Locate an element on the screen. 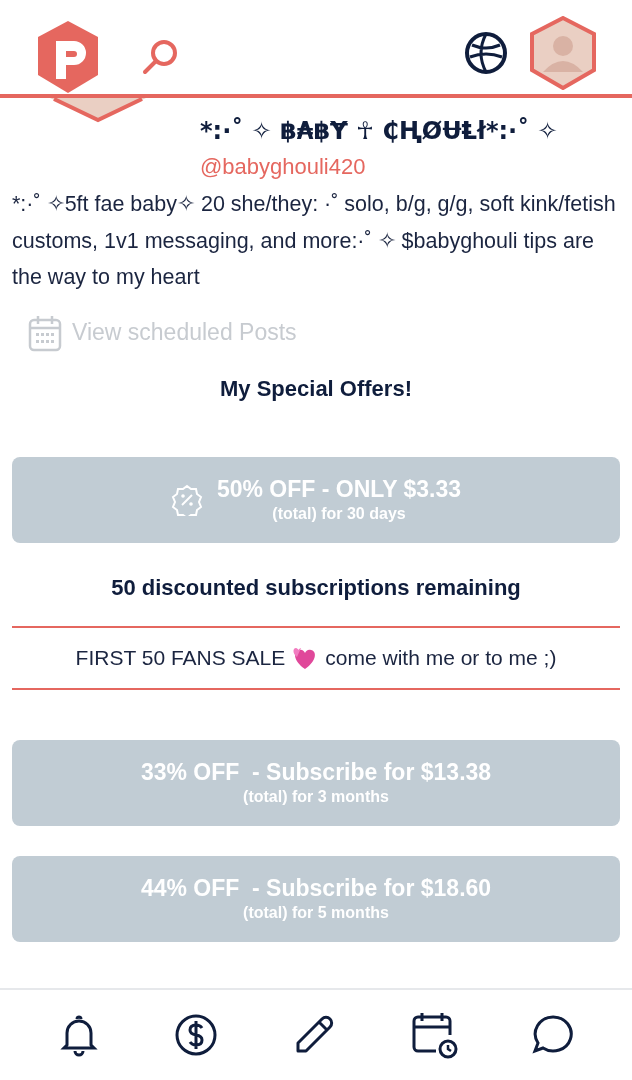  logo-icon is located at coordinates (68, 57).